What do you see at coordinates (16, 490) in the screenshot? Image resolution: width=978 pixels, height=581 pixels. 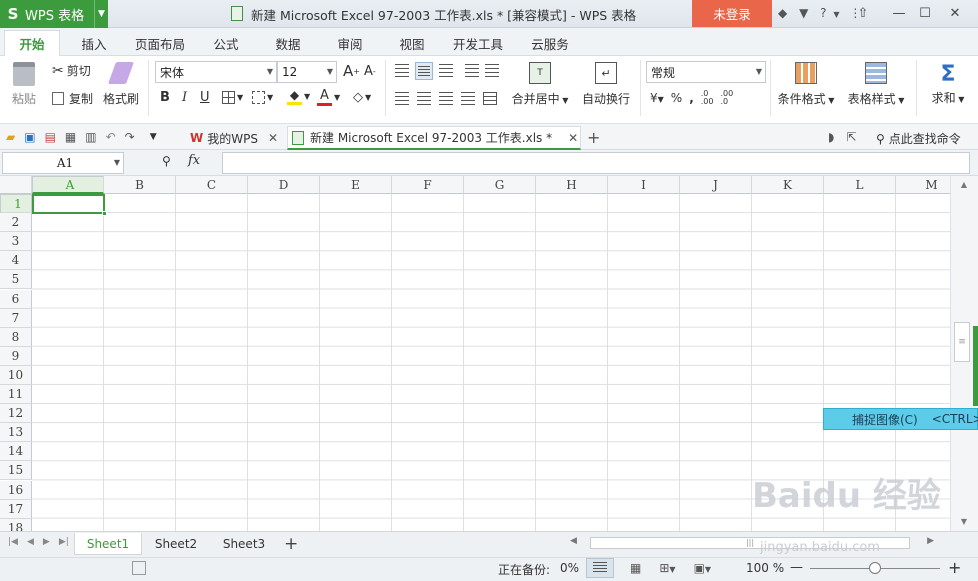 I see `row-header-16: 16` at bounding box center [16, 490].